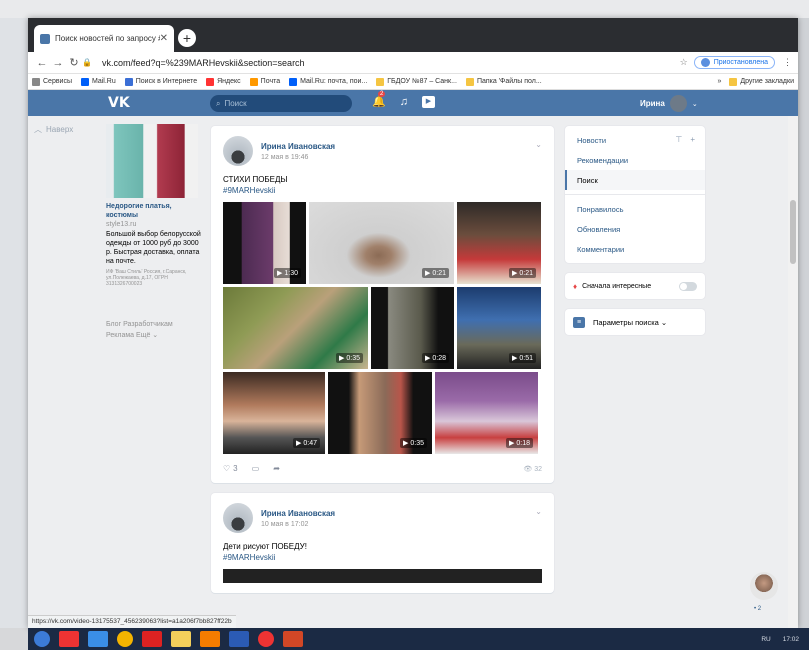 This screenshot has width=809, height=663. Describe the element at coordinates (276, 468) in the screenshot. I see `share-button: ➦` at that location.